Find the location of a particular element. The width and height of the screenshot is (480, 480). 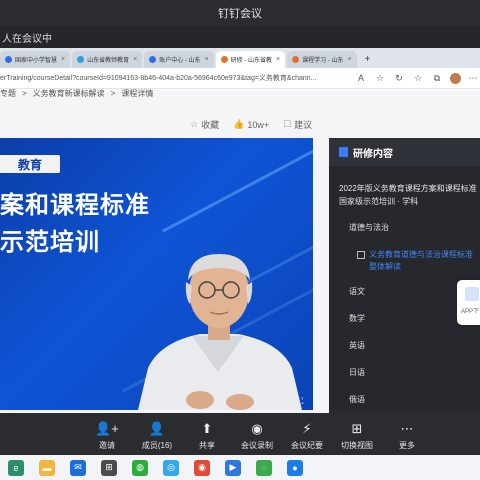

breadcrumb-item: 义务教育新课标解读 is located at coordinates (69, 93).